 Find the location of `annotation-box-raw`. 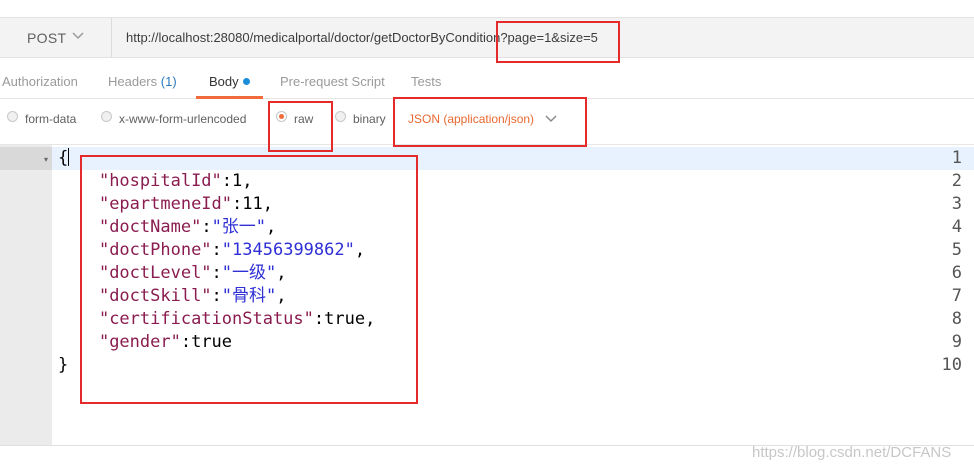

annotation-box-raw is located at coordinates (300, 126).